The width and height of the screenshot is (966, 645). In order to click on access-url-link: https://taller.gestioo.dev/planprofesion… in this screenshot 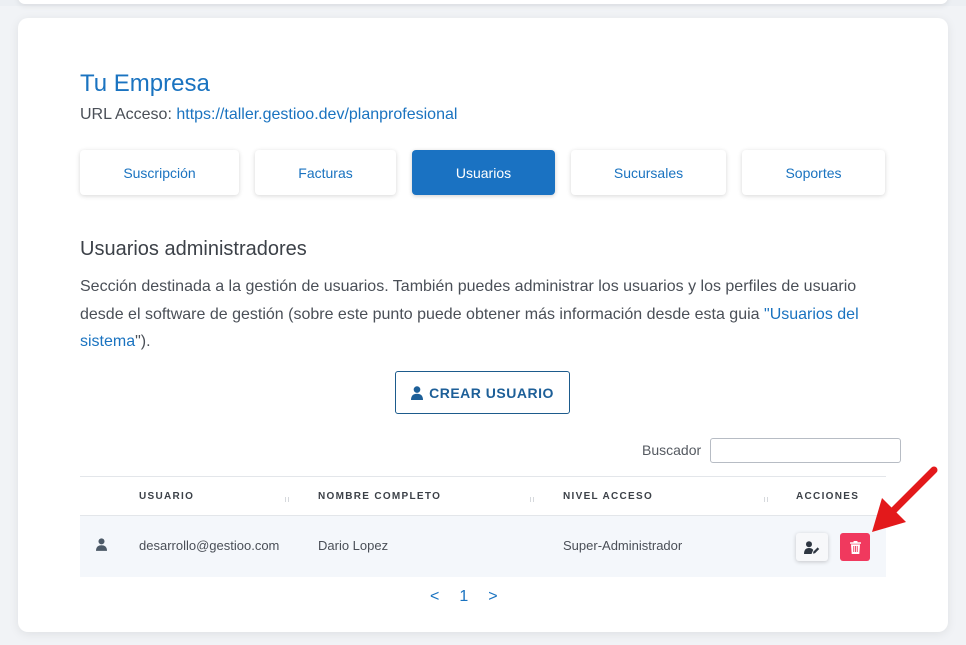, I will do `click(316, 114)`.